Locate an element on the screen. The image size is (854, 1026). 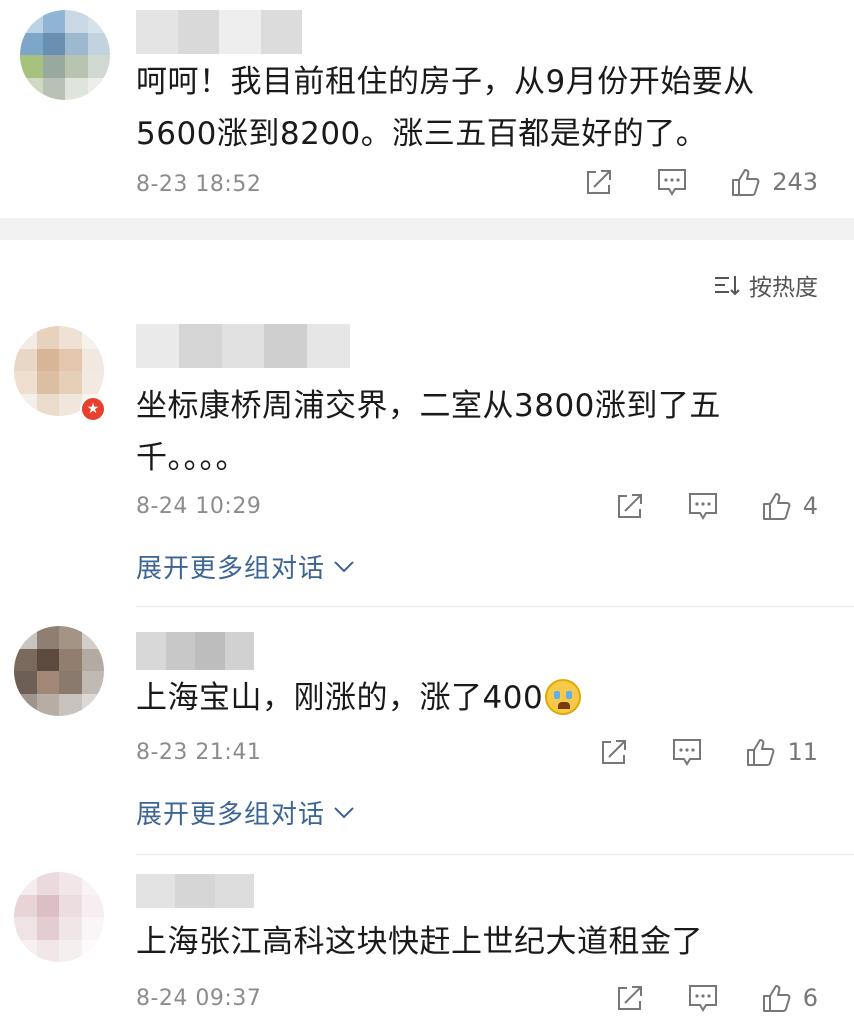
section-divider is located at coordinates (427, 229).